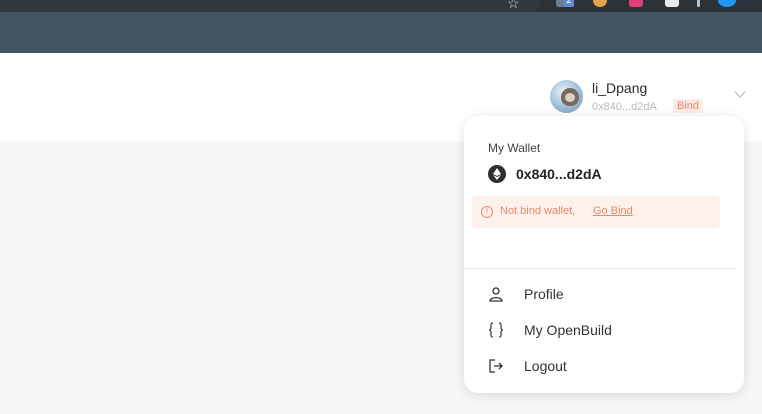 Image resolution: width=762 pixels, height=414 pixels. I want to click on wallet-address-short: 0x840...d2dA, so click(624, 107).